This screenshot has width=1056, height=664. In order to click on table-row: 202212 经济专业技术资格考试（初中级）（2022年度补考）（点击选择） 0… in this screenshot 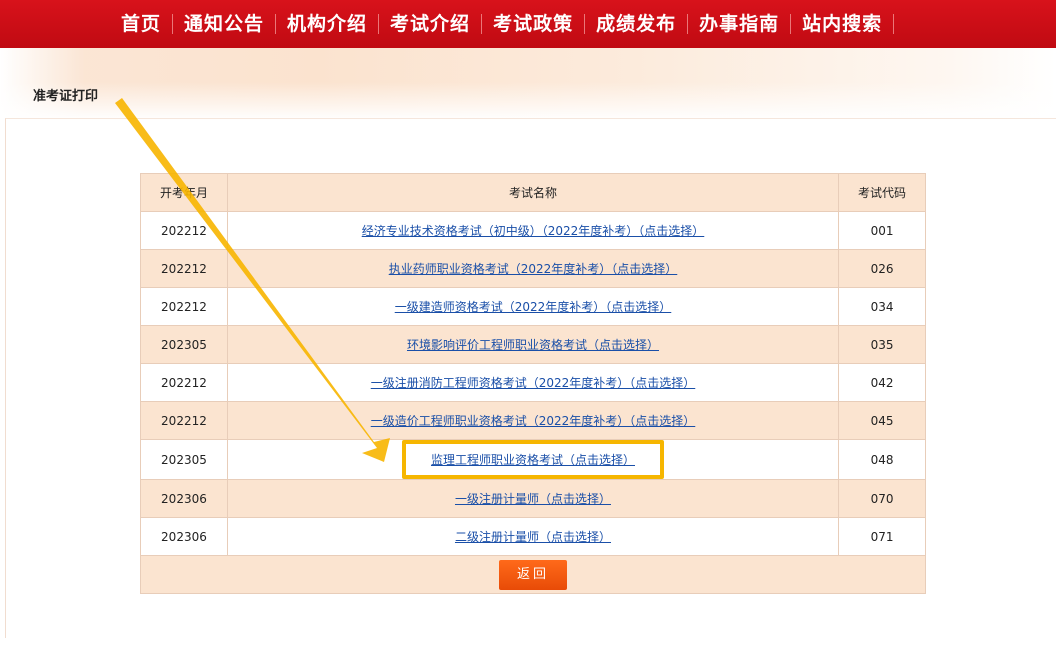, I will do `click(533, 230)`.